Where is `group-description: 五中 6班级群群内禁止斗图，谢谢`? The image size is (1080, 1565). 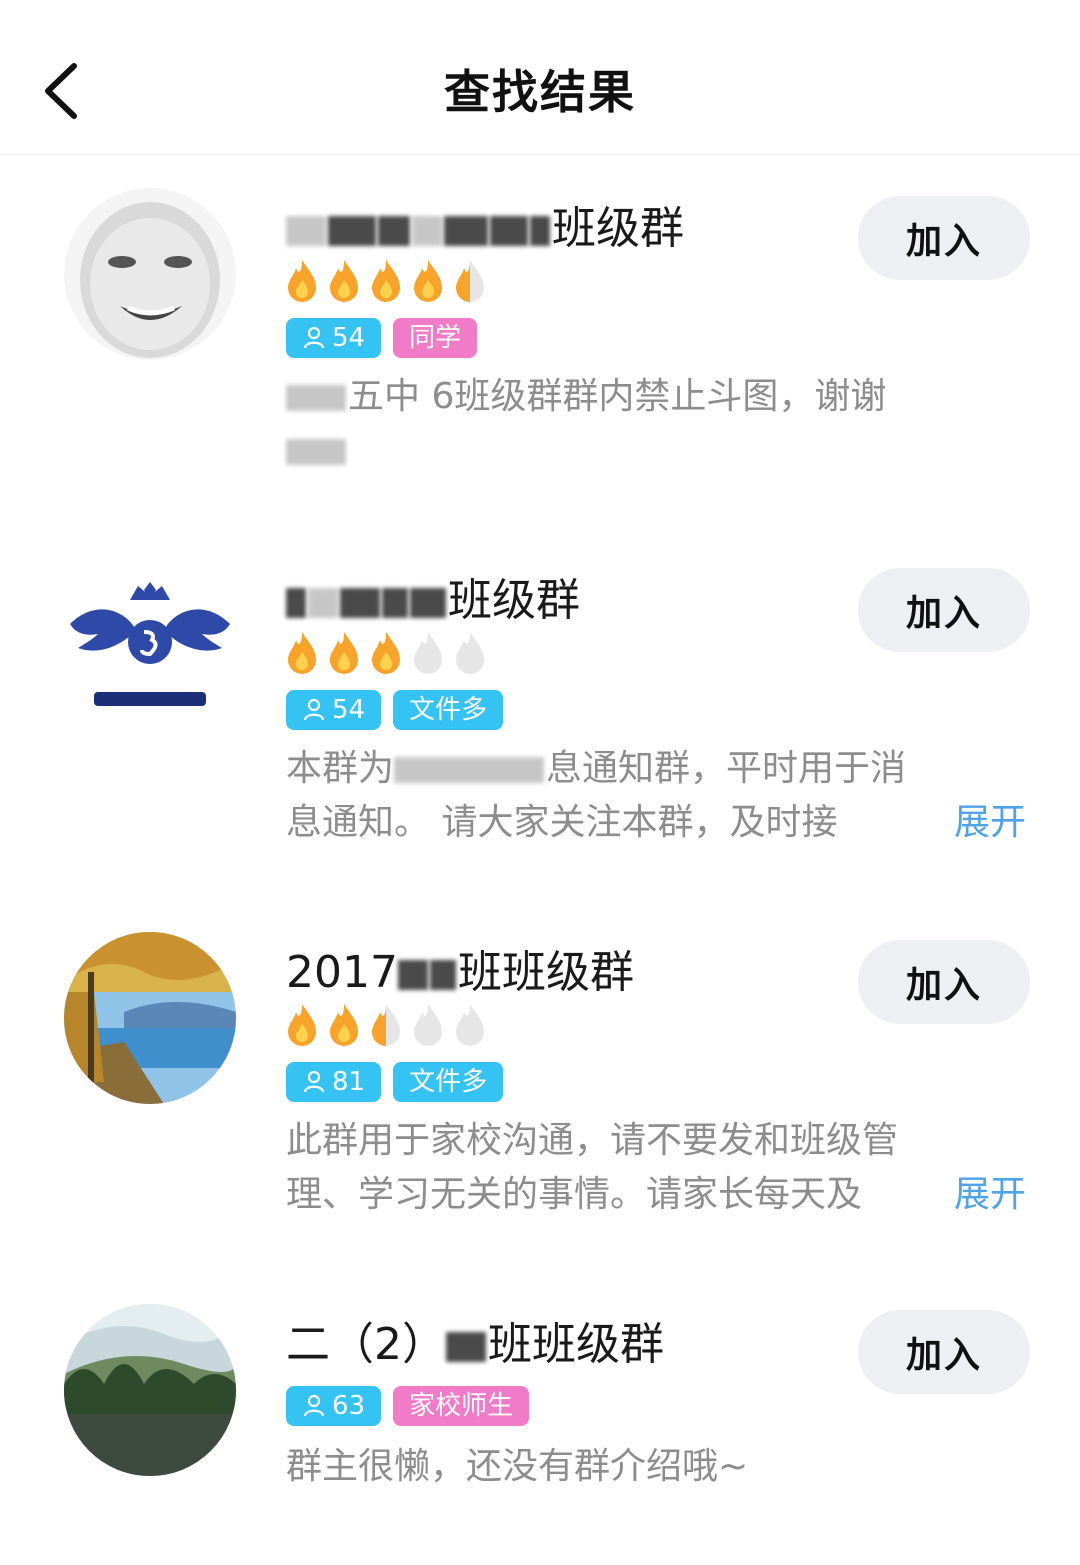 group-description: 五中 6班级群群内禁止斗图，谢谢 is located at coordinates (656, 424).